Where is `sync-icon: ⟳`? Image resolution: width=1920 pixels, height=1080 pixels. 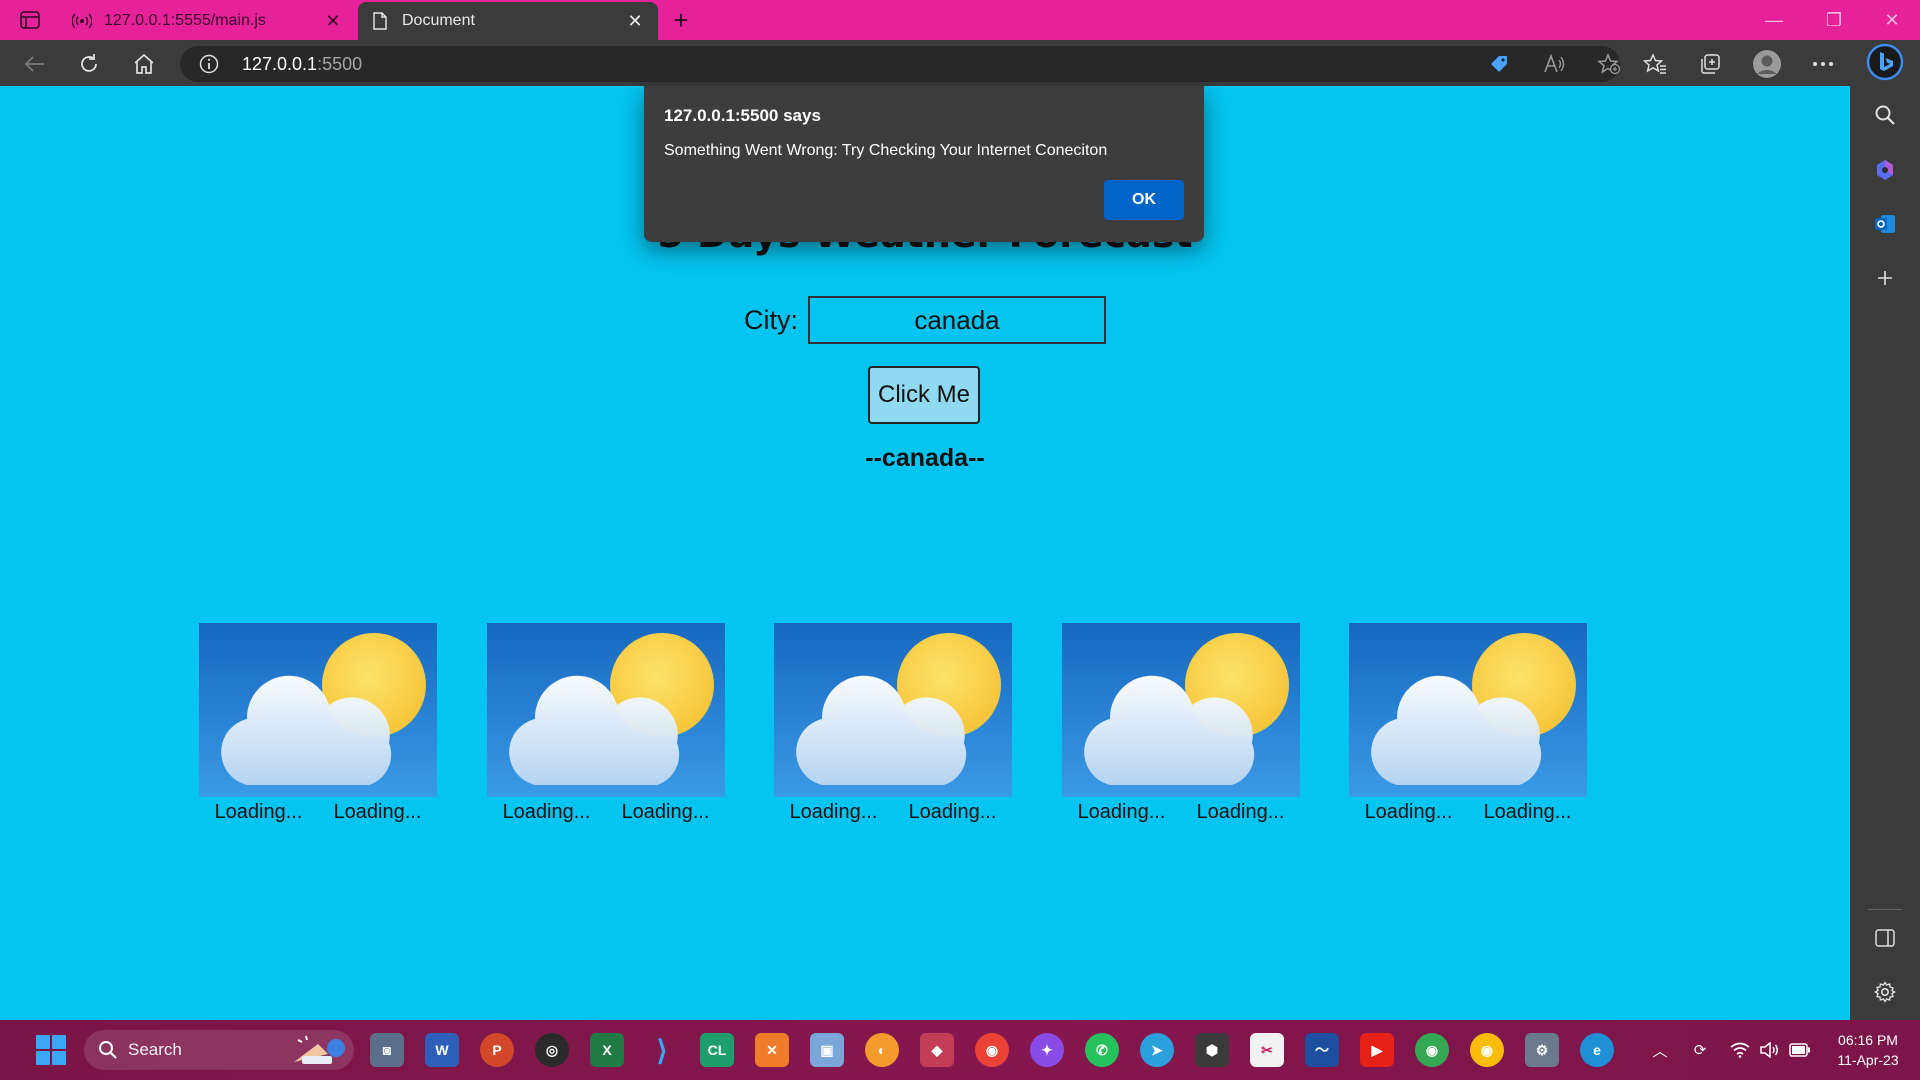 sync-icon: ⟳ is located at coordinates (1700, 1050).